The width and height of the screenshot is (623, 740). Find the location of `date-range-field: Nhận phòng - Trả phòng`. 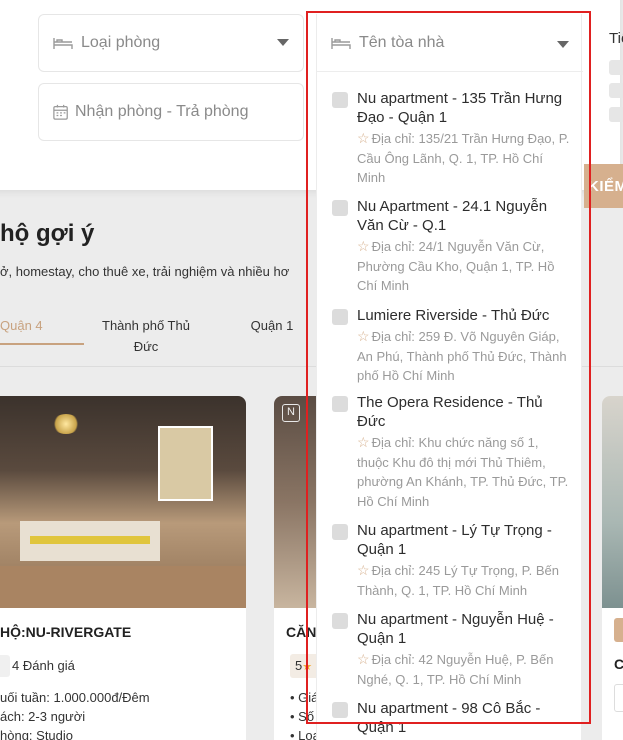

date-range-field: Nhận phòng - Trả phòng is located at coordinates (171, 112).